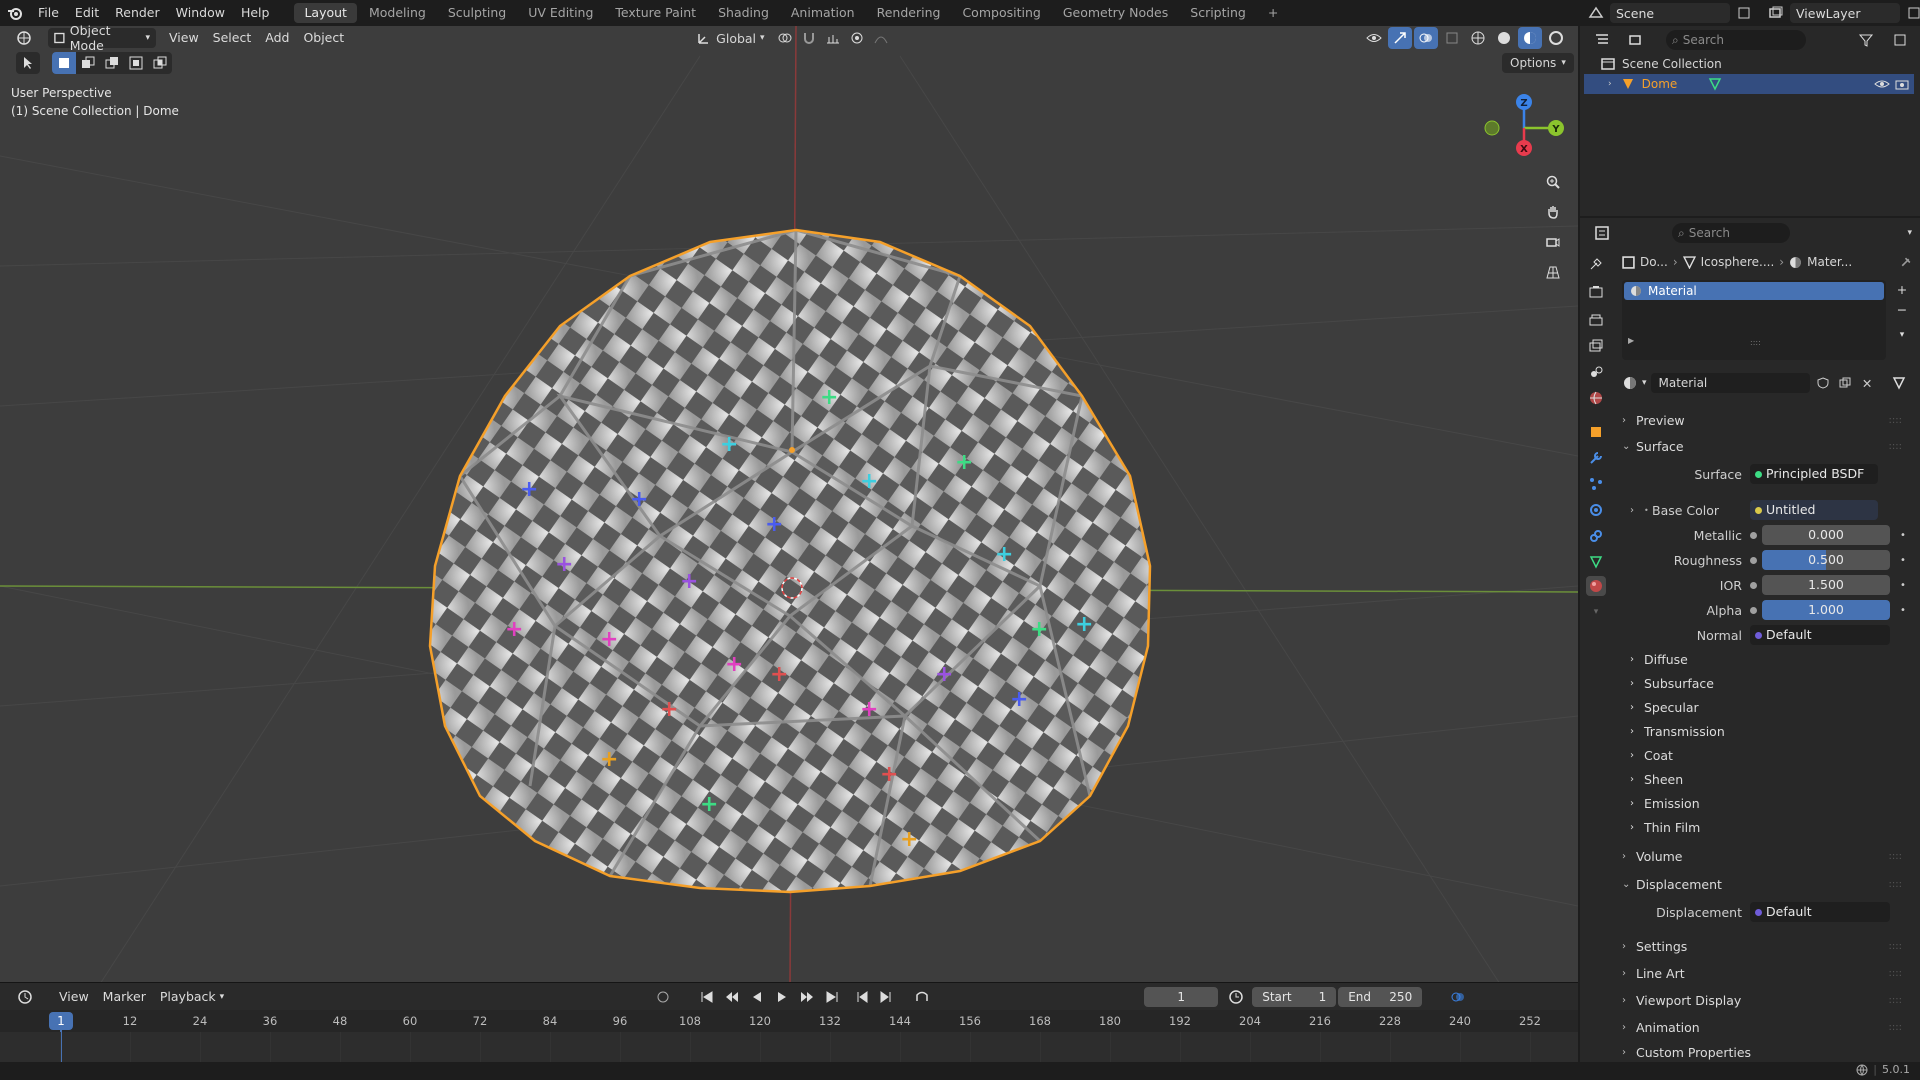 Image resolution: width=1920 pixels, height=1080 pixels. Describe the element at coordinates (1596, 346) in the screenshot. I see `view-layer-tab-icon` at that location.